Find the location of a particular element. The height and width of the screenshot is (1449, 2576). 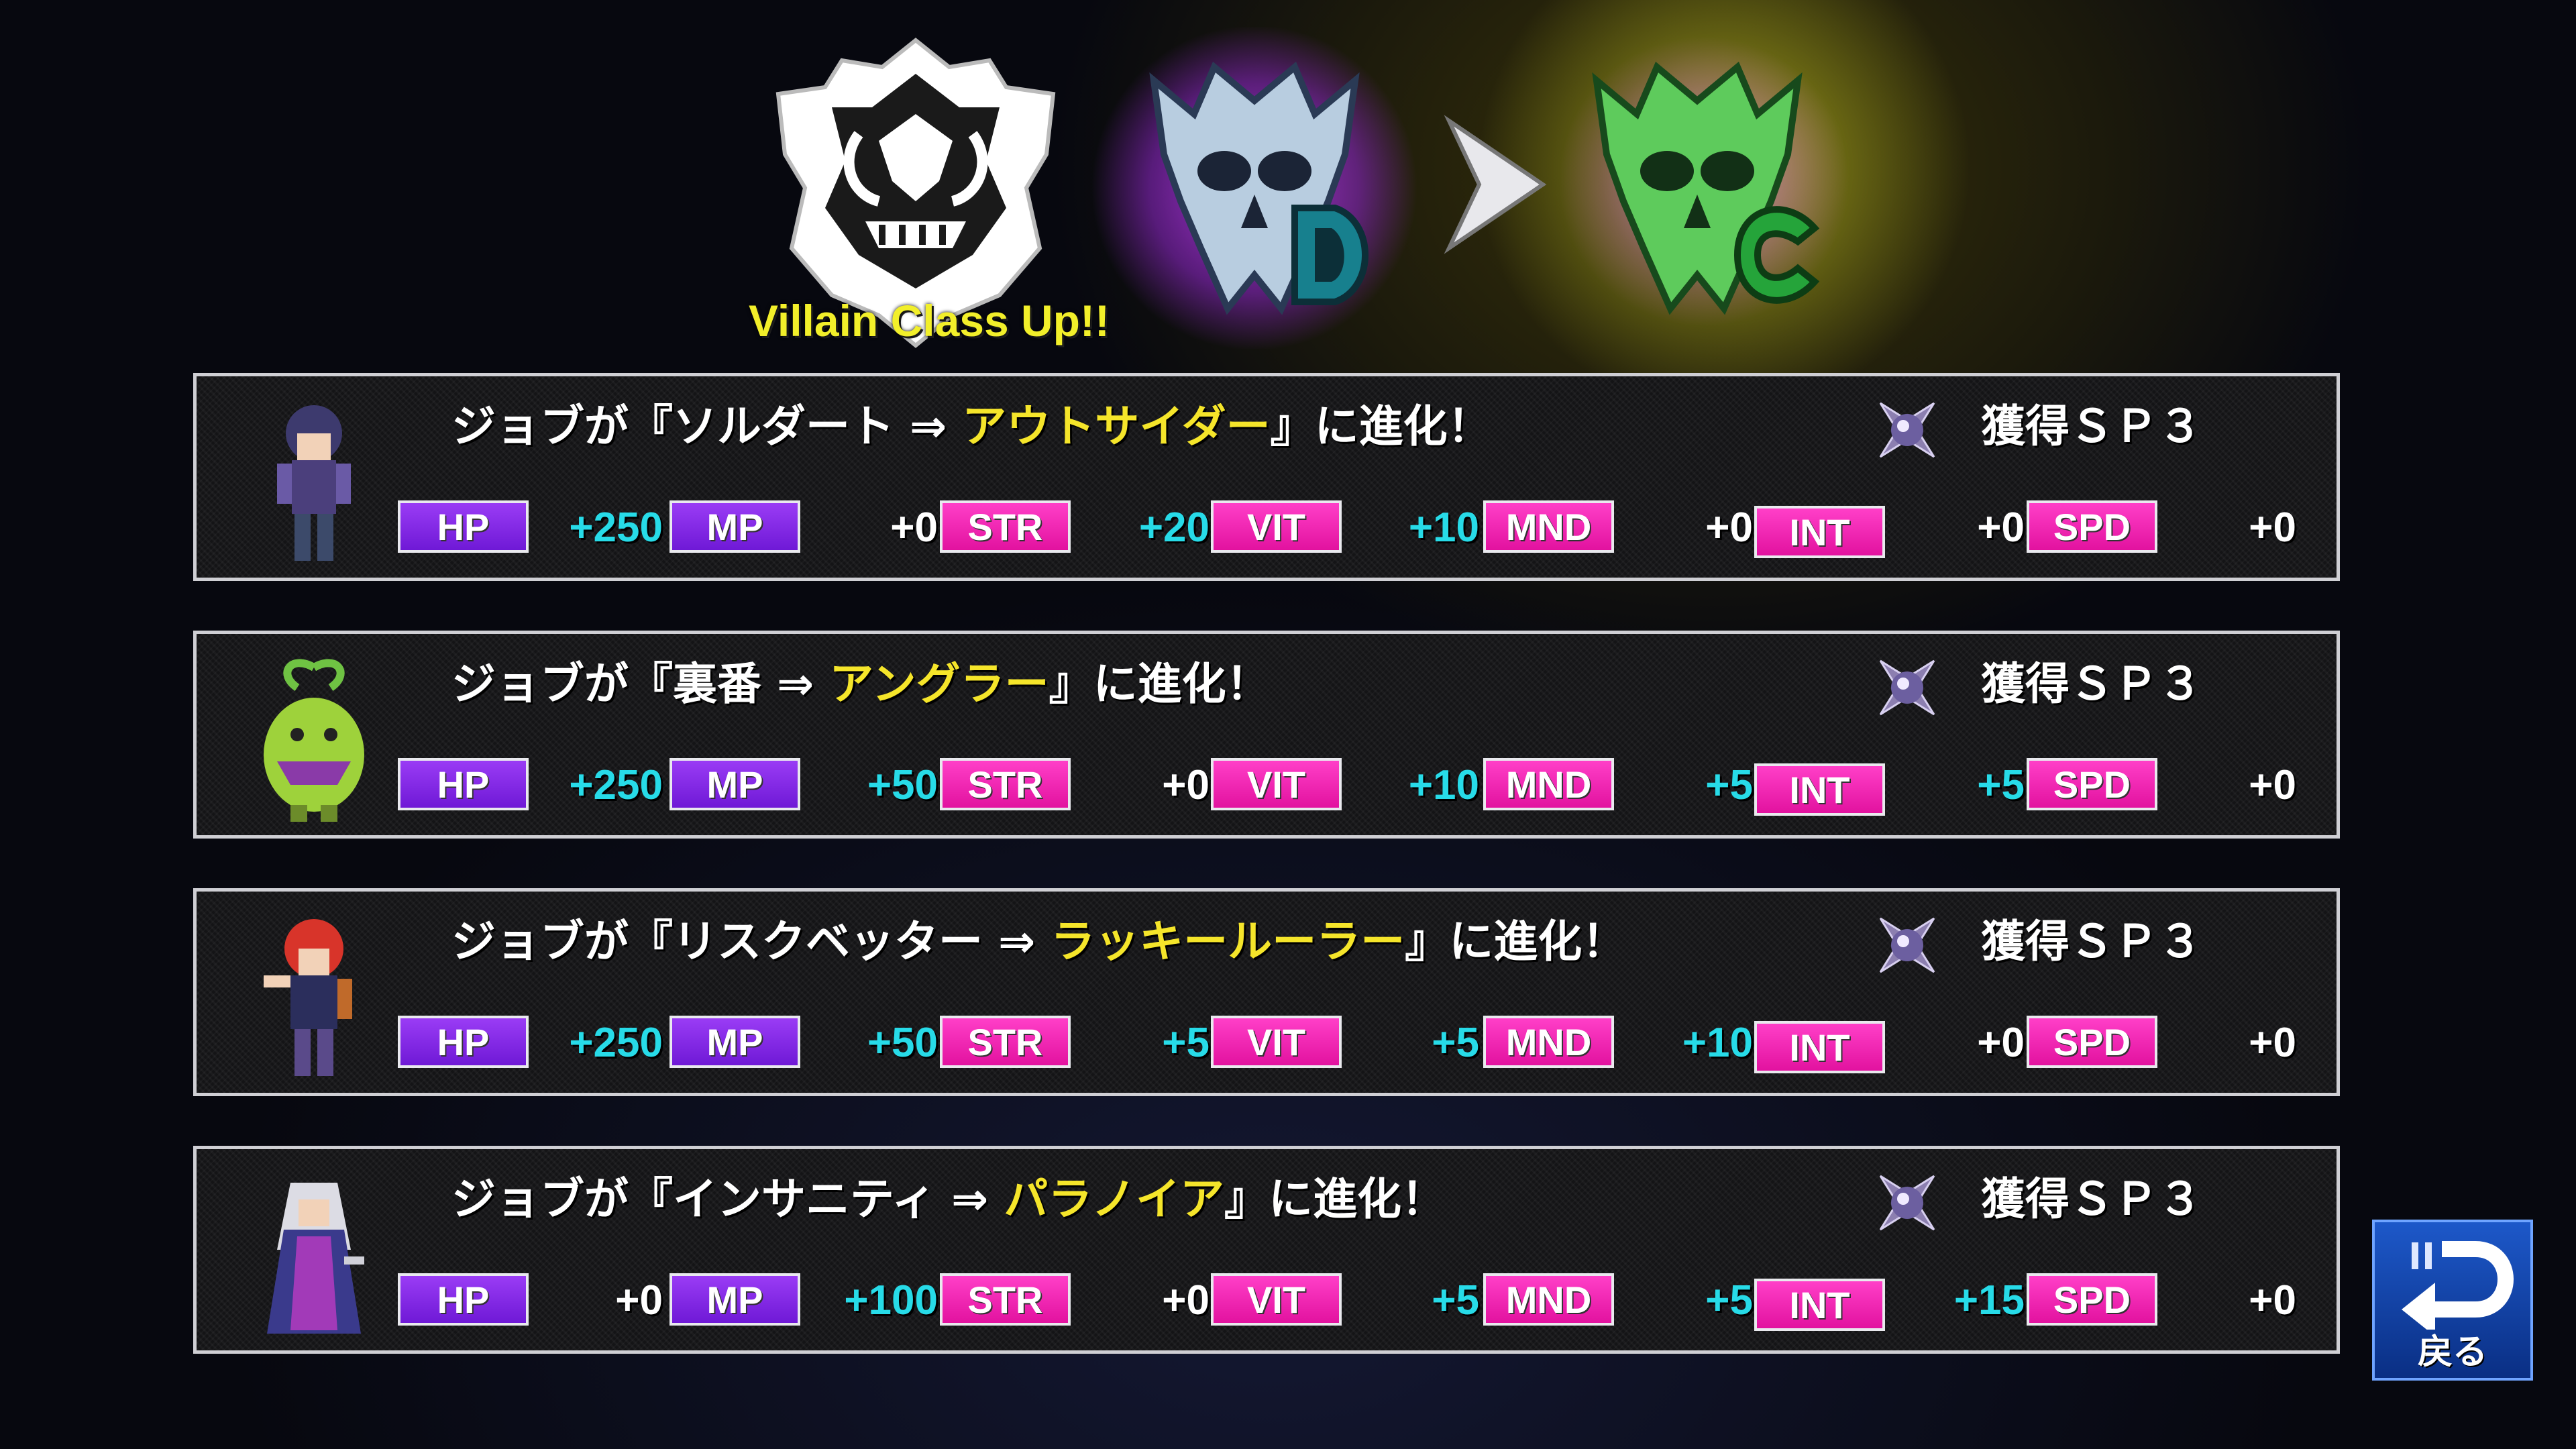

rank-d-letter: D is located at coordinates (1258, 28).